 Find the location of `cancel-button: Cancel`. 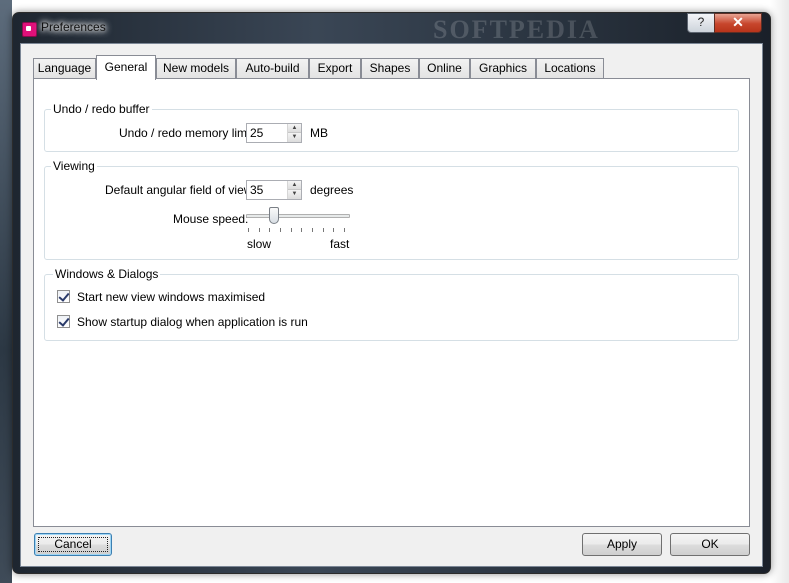

cancel-button: Cancel is located at coordinates (73, 544).